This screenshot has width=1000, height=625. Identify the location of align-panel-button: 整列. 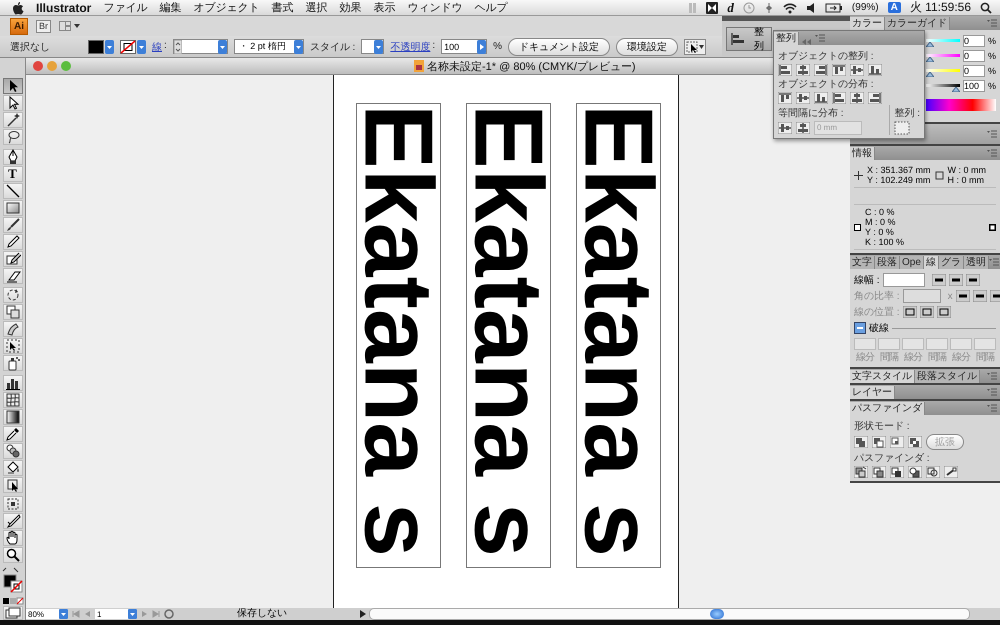
(749, 39).